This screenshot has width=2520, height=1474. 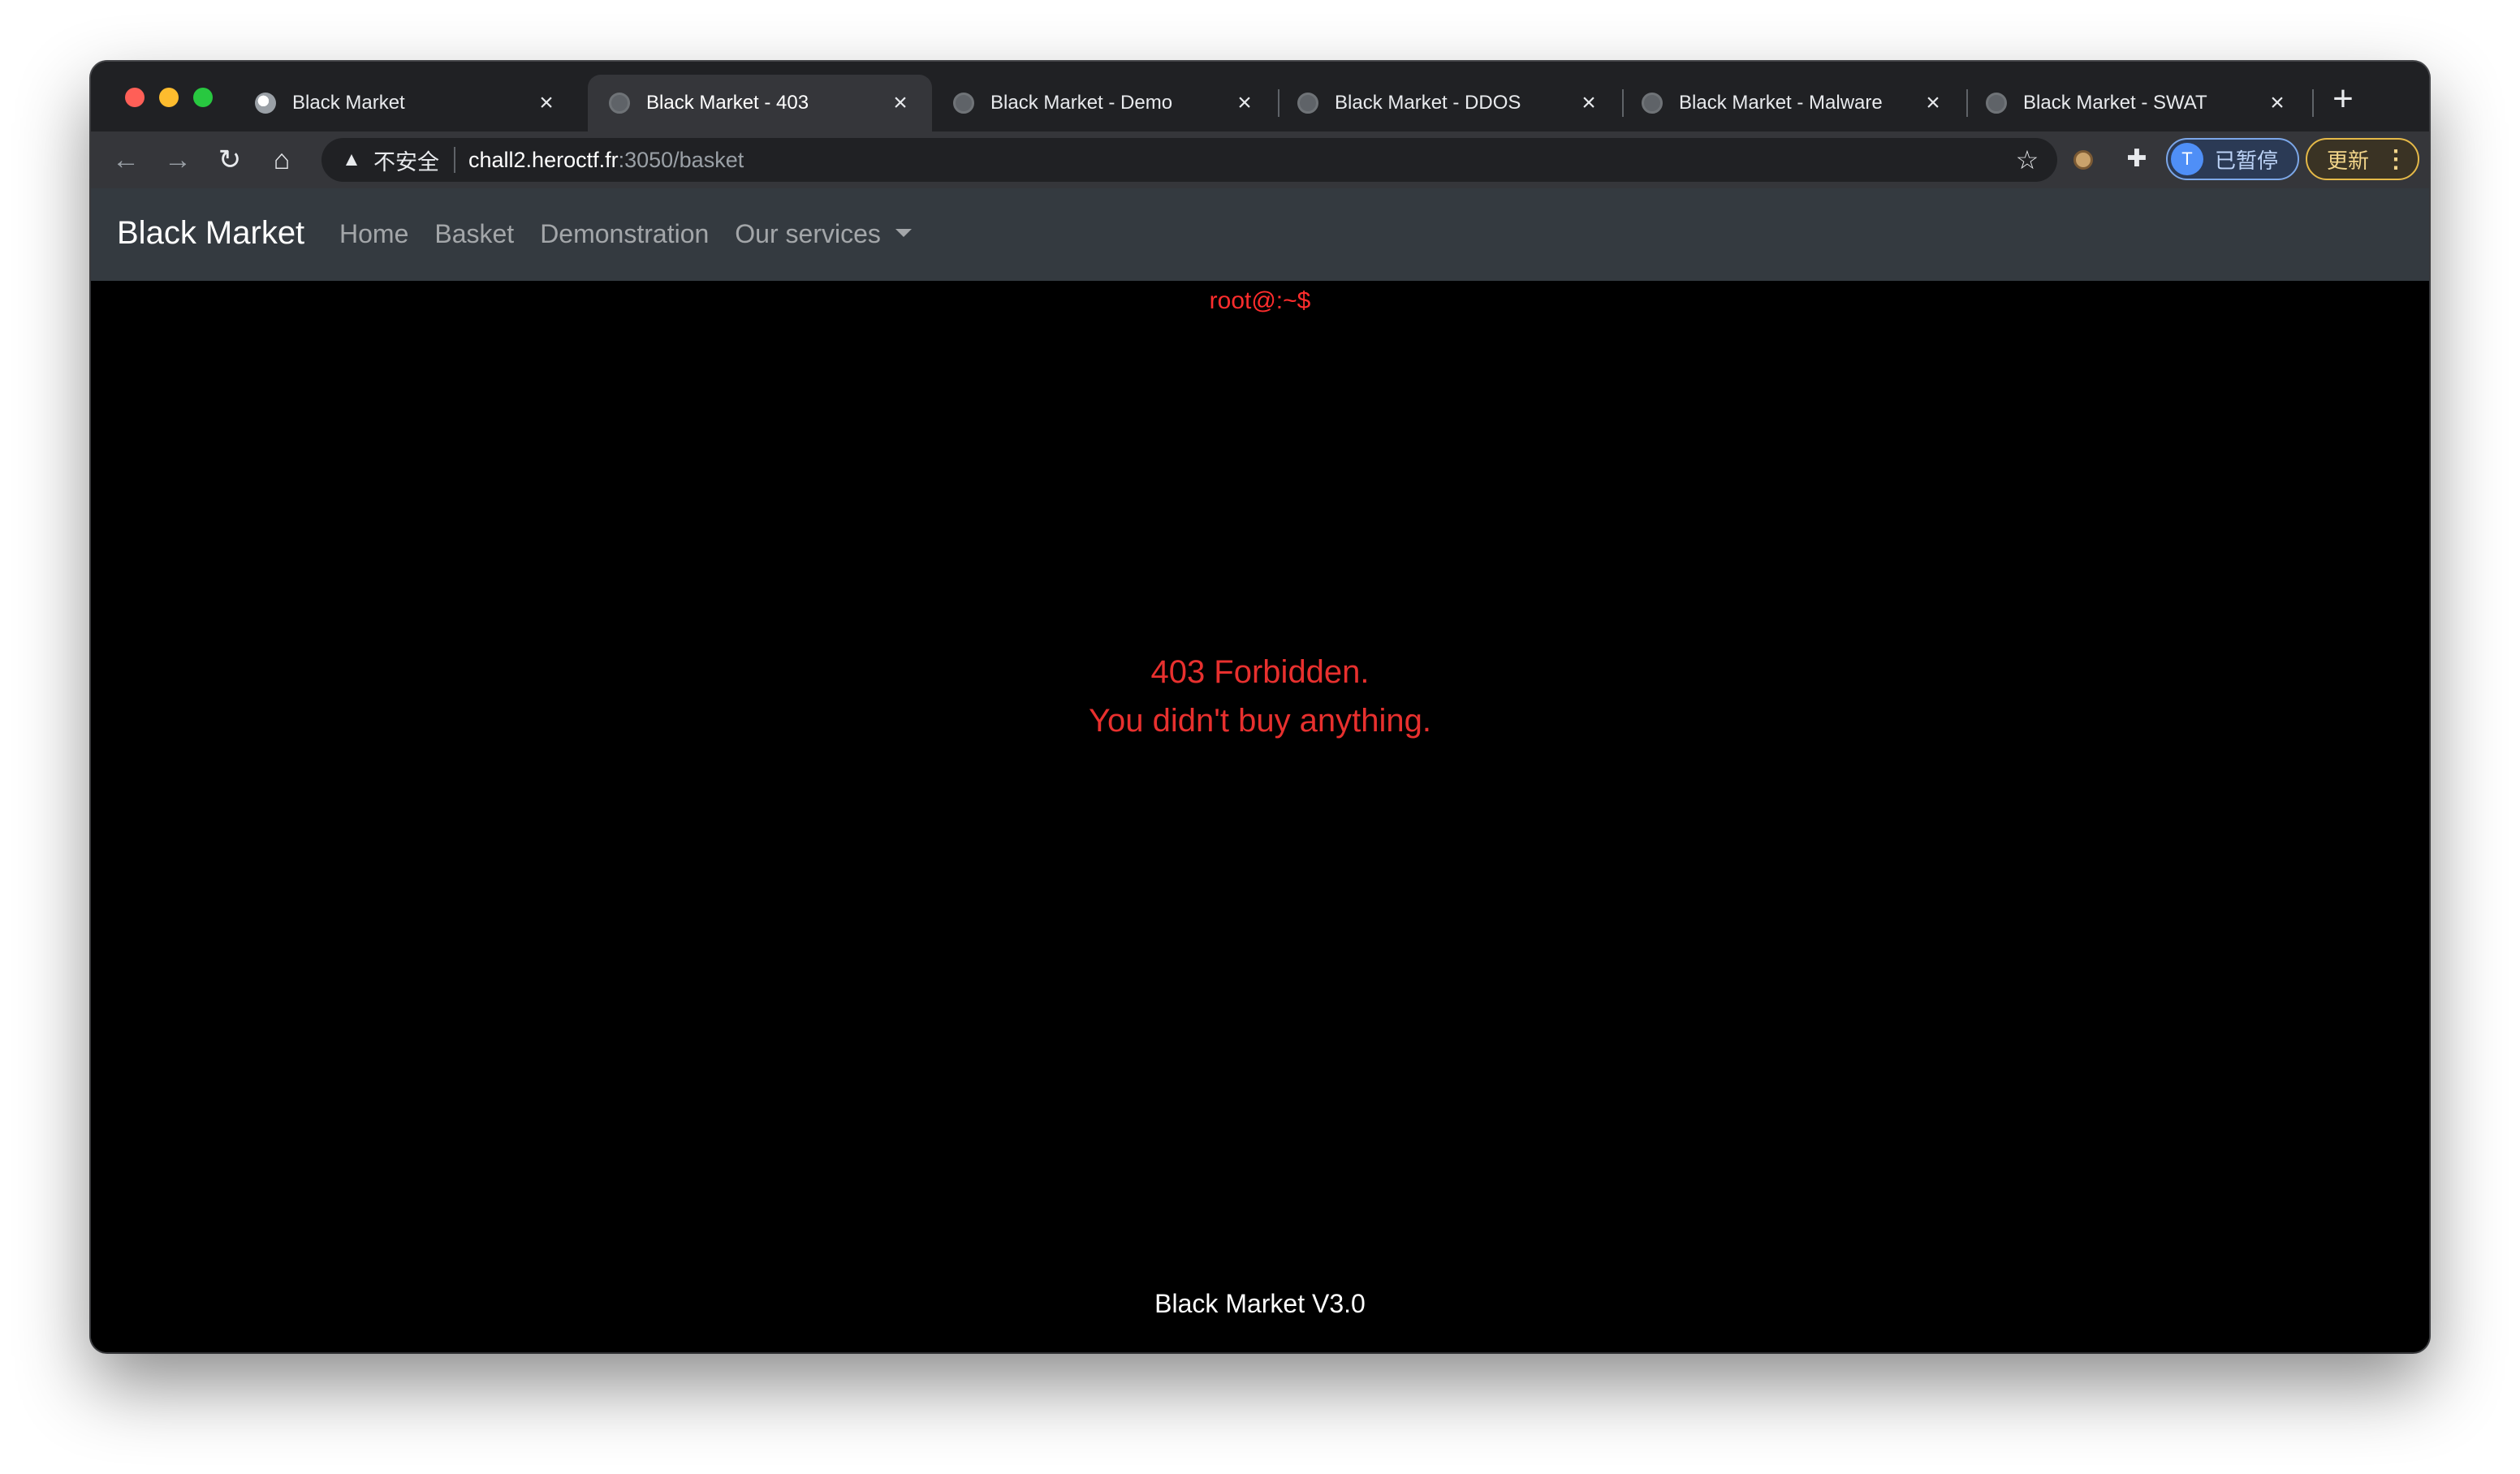 I want to click on warning-icon: ▲, so click(x=351, y=160).